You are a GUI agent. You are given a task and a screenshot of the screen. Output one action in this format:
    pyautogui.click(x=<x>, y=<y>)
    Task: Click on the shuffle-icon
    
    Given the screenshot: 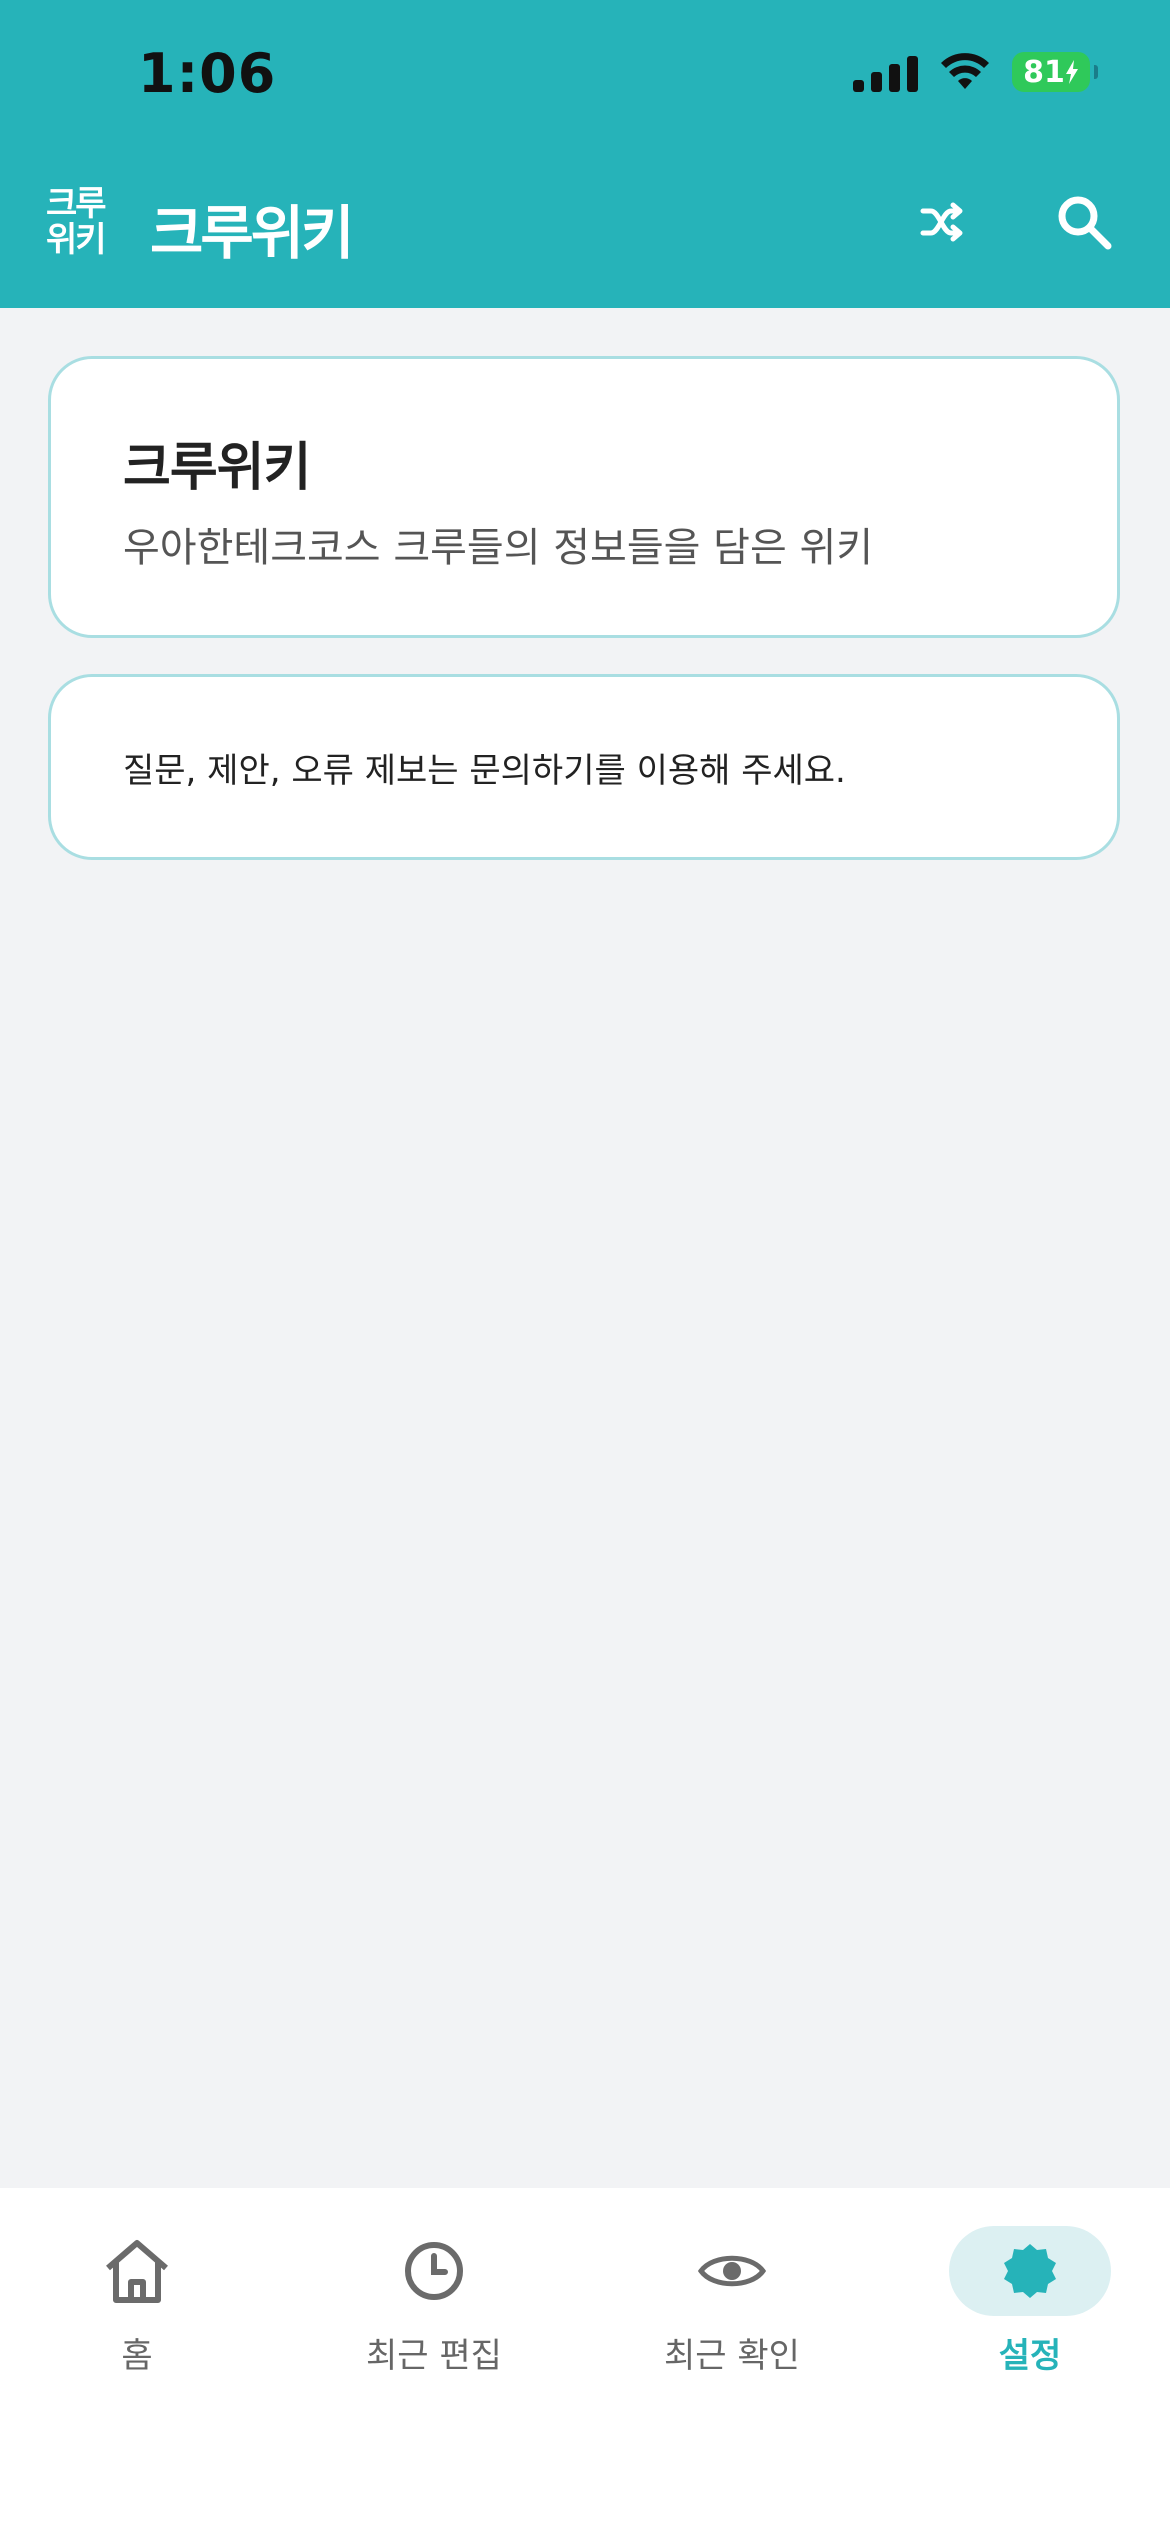 What is the action you would take?
    pyautogui.click(x=941, y=222)
    